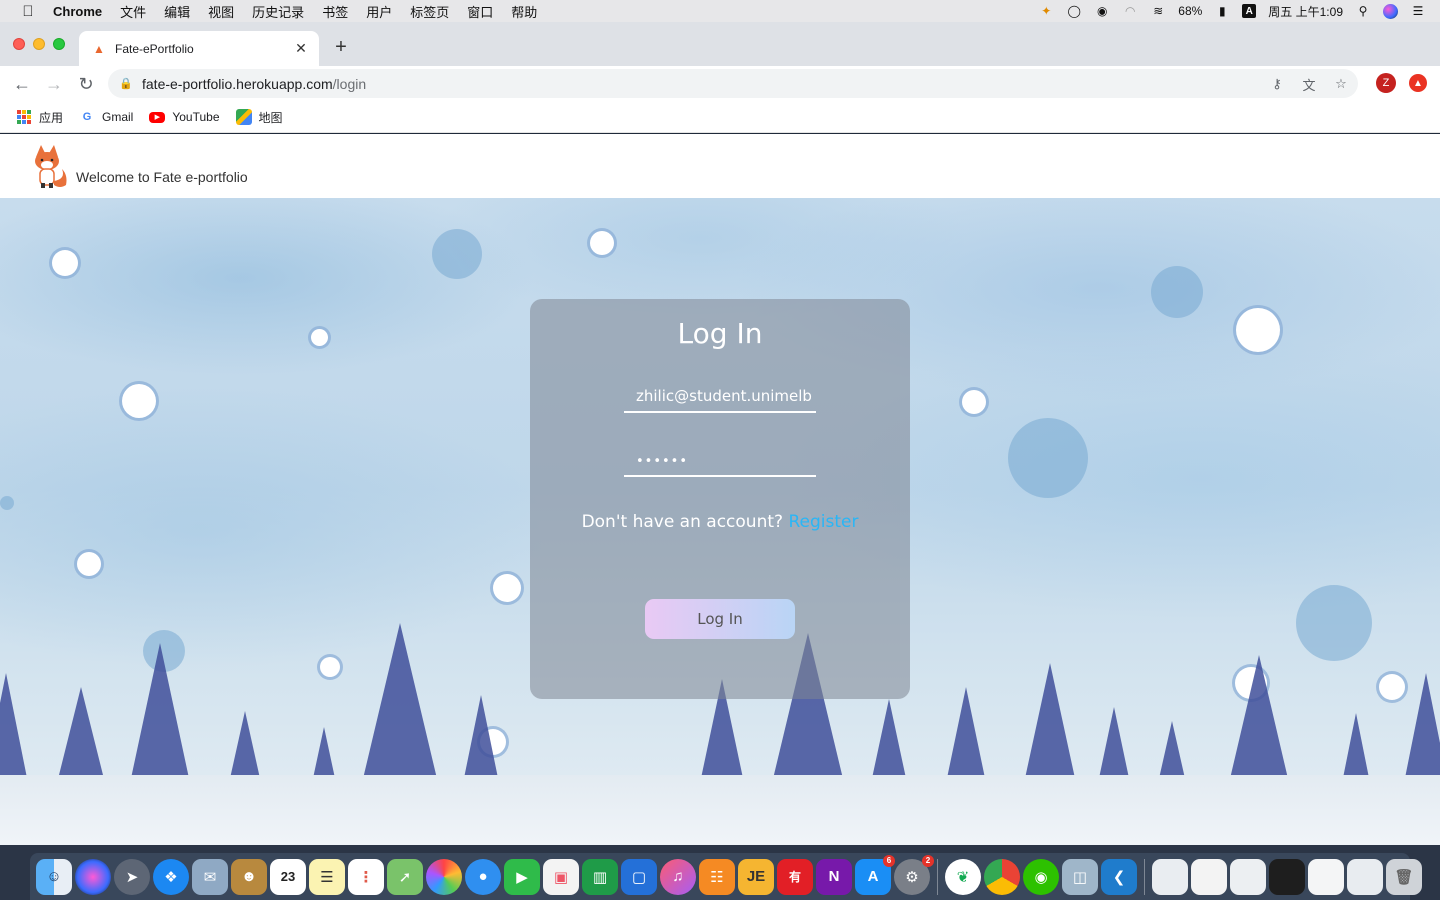 This screenshot has height=900, width=1440. Describe the element at coordinates (662, 461) in the screenshot. I see `password-input-value: ••••••` at that location.